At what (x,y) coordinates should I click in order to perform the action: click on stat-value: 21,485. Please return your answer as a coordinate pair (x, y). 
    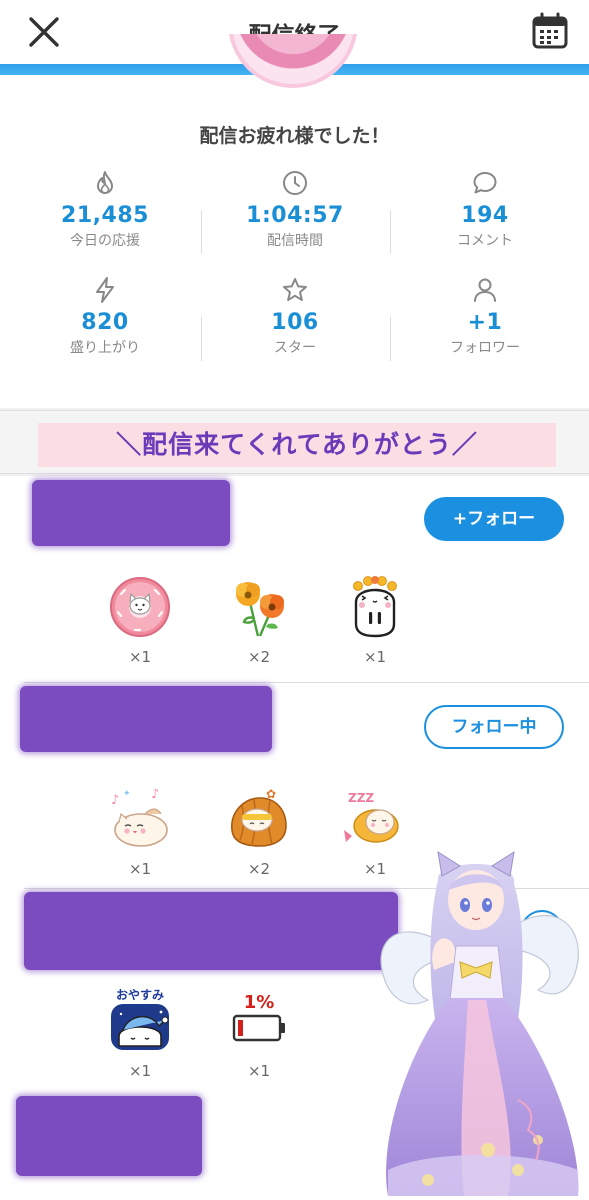
    Looking at the image, I should click on (105, 215).